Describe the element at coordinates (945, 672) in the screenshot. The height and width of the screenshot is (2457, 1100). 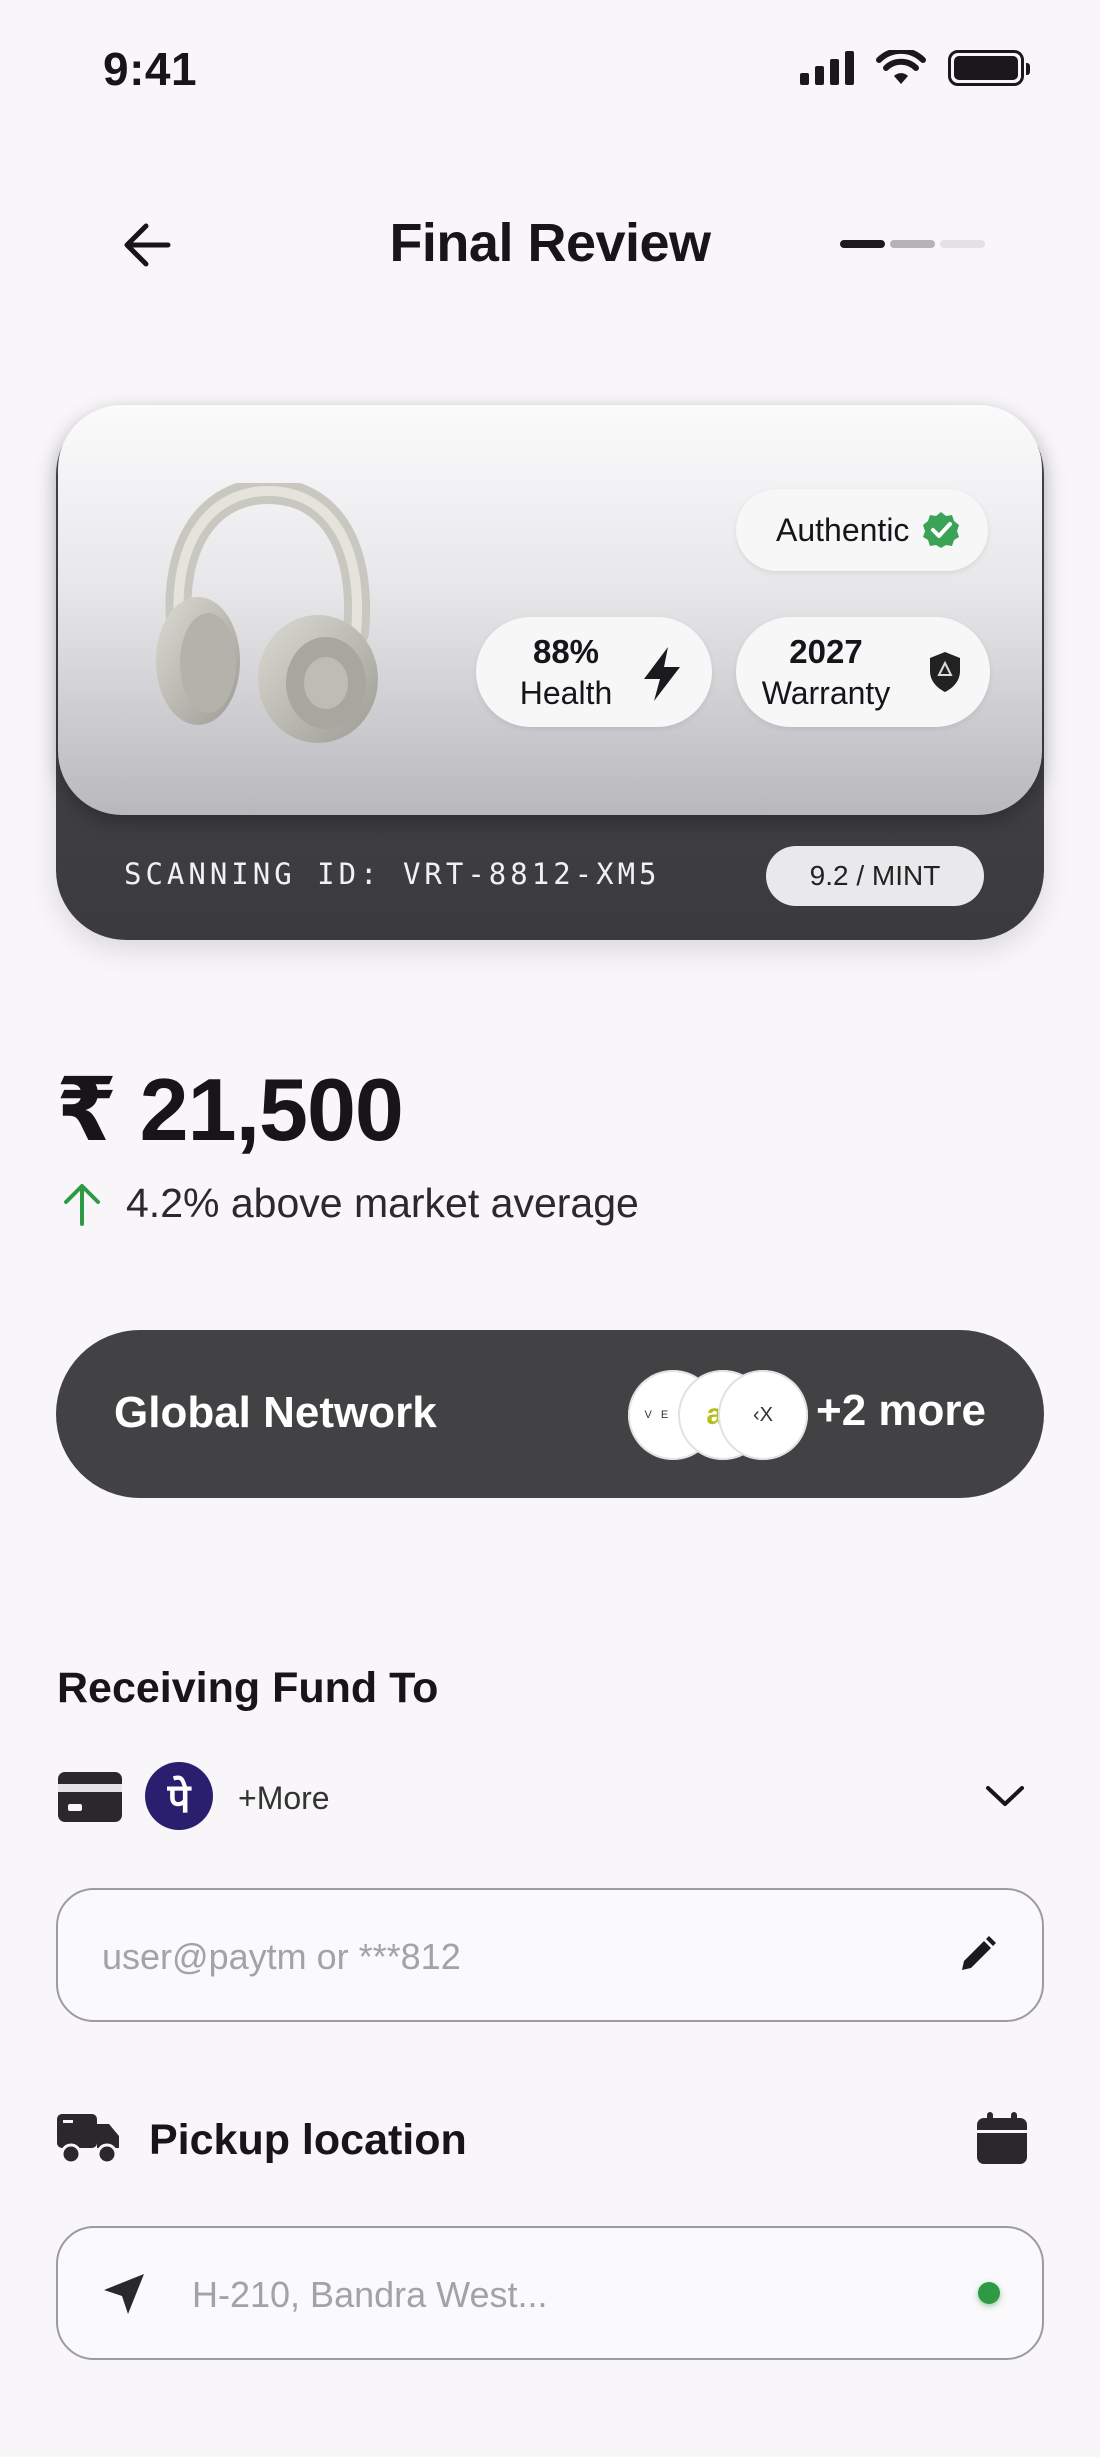
I see `shield-icon` at that location.